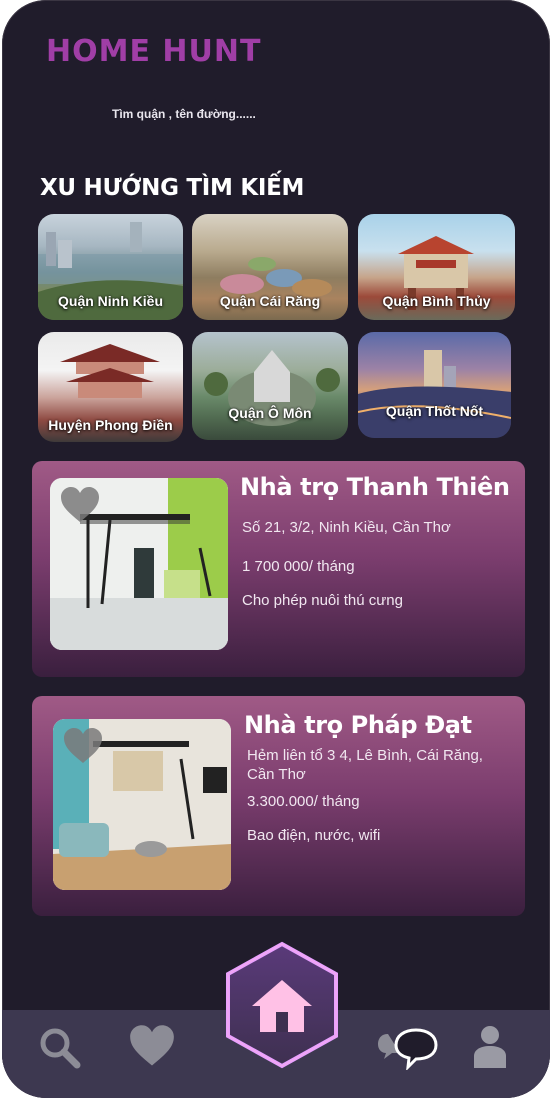 The height and width of the screenshot is (1100, 553). I want to click on chat-icon, so click(408, 1048).